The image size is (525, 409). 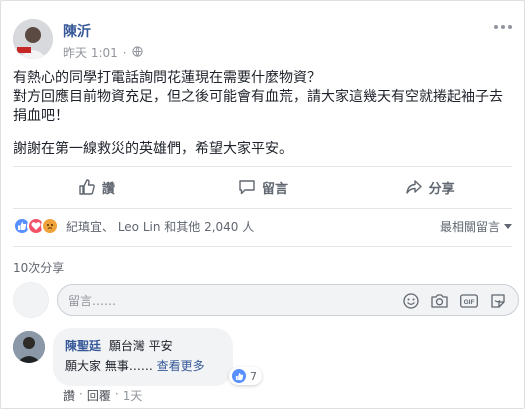 What do you see at coordinates (160, 226) in the screenshot?
I see `reaction-names: 紀瑱宜、 Leo Lin 和其他 2,040 人` at bounding box center [160, 226].